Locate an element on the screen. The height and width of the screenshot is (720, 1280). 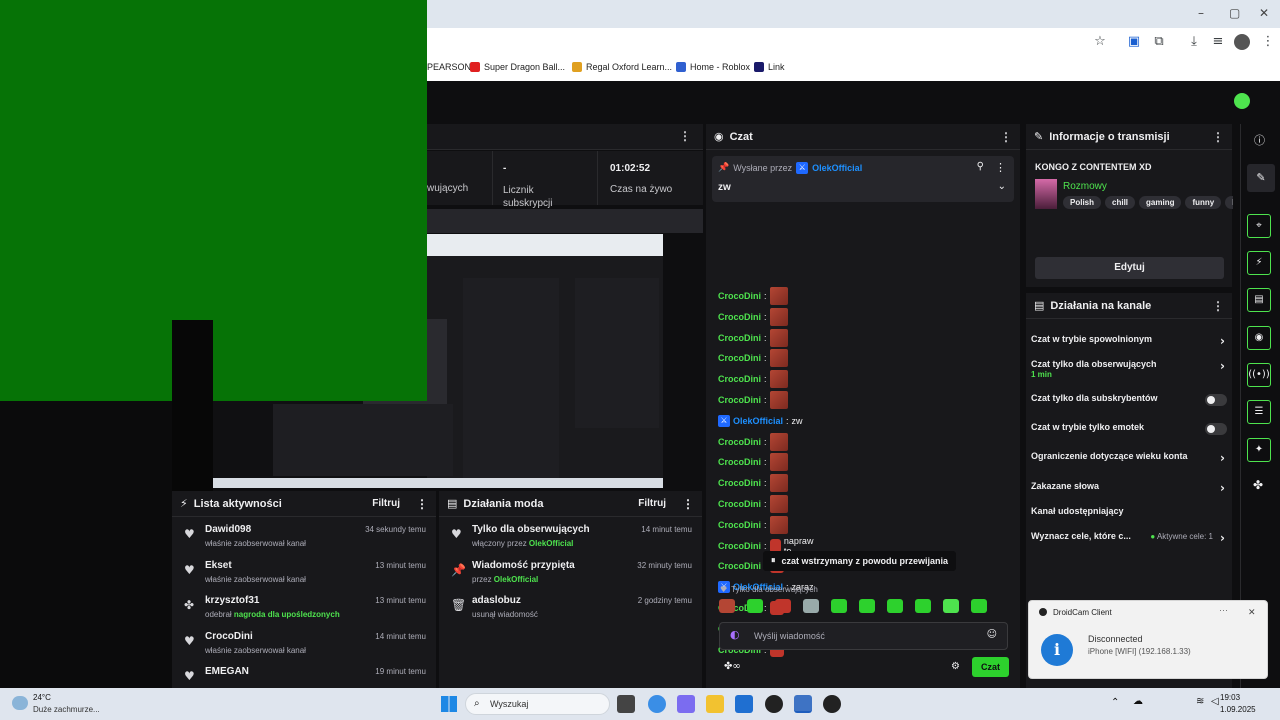
stream-info-menu-icon: ⋮ is located at coordinates (1218, 137).